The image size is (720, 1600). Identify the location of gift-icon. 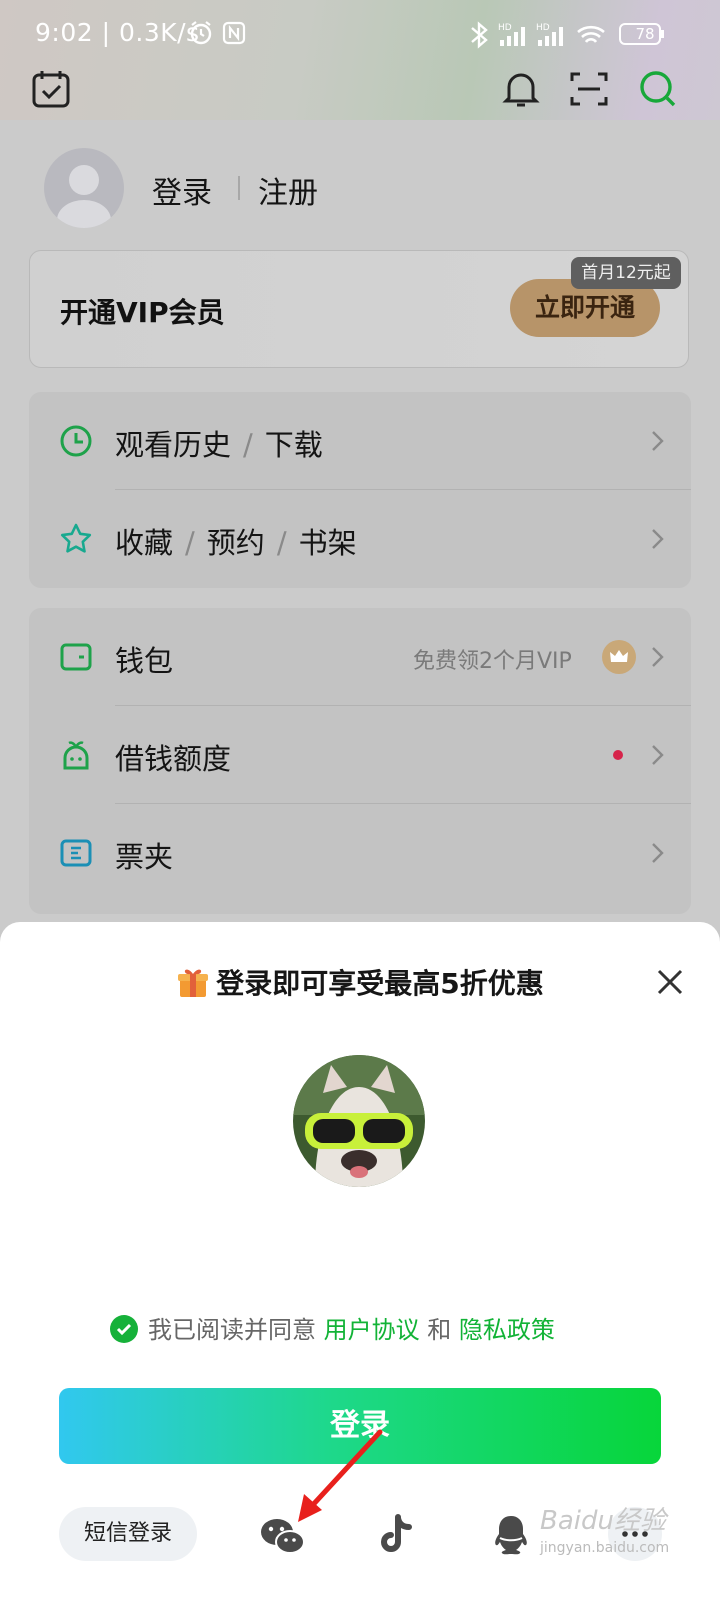
(193, 983).